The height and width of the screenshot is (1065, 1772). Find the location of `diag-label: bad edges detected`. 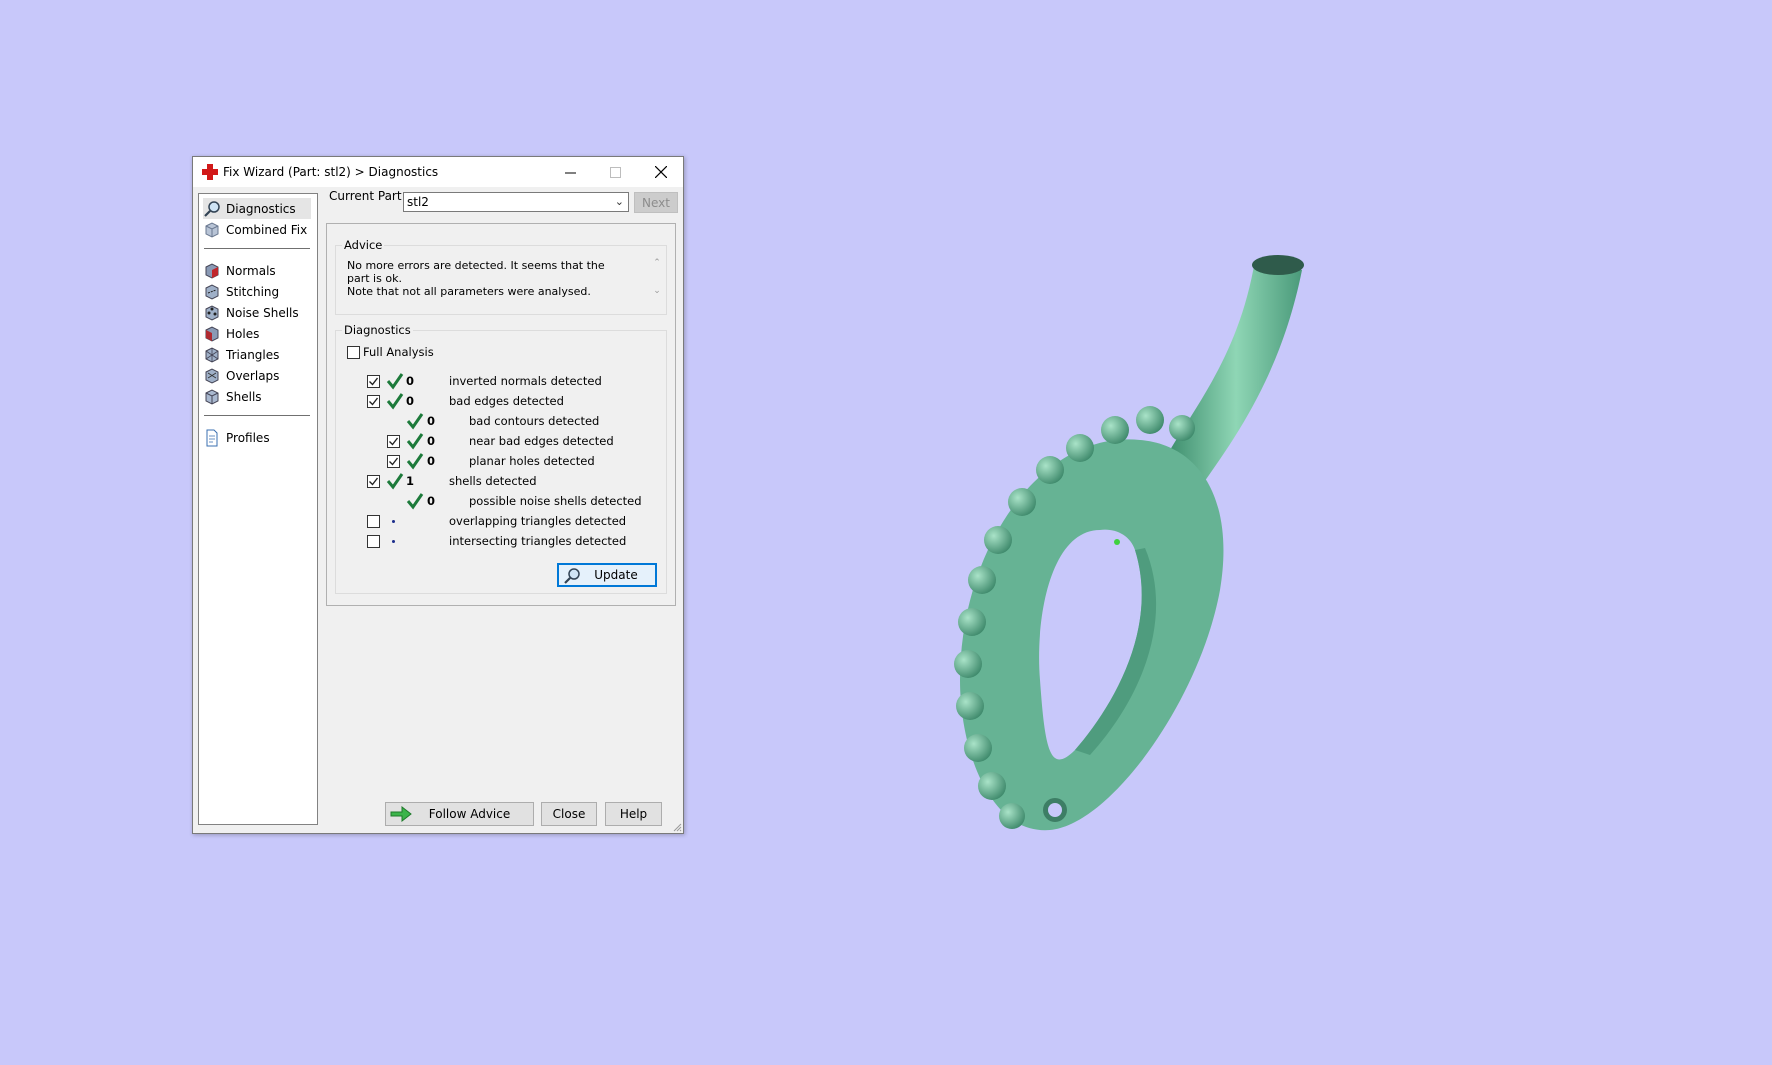

diag-label: bad edges detected is located at coordinates (506, 401).